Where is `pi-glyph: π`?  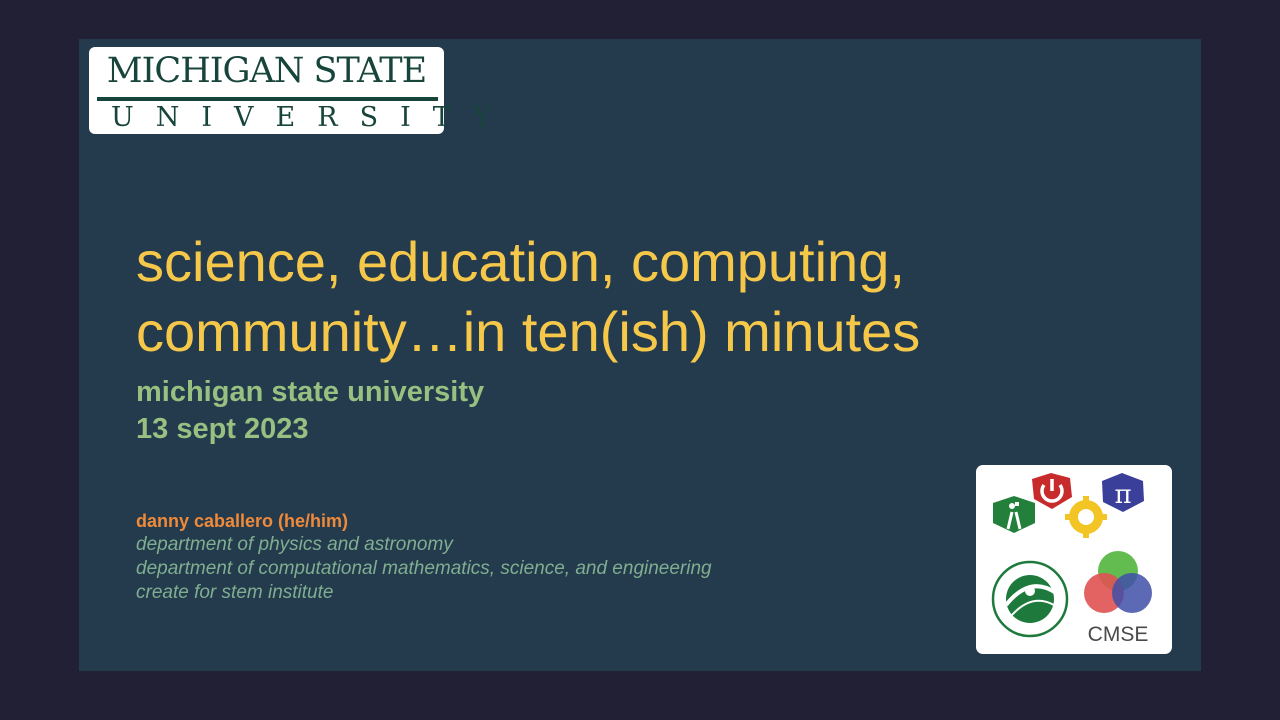 pi-glyph: π is located at coordinates (1122, 495).